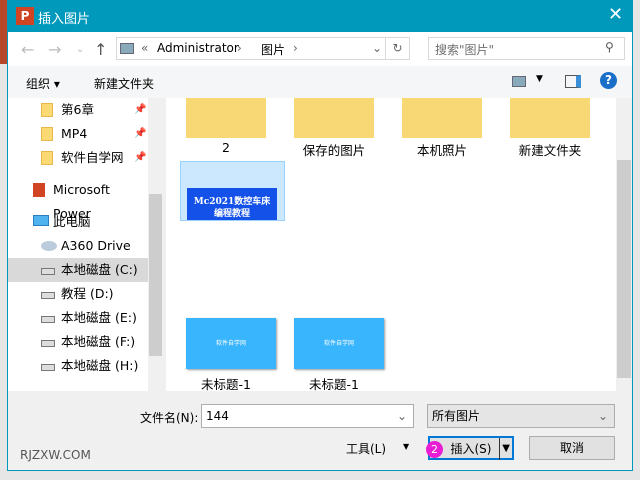 The height and width of the screenshot is (480, 640). What do you see at coordinates (320, 82) in the screenshot?
I see `toolbar: 组织 ▾ 新建文件夹 ▼ ?` at bounding box center [320, 82].